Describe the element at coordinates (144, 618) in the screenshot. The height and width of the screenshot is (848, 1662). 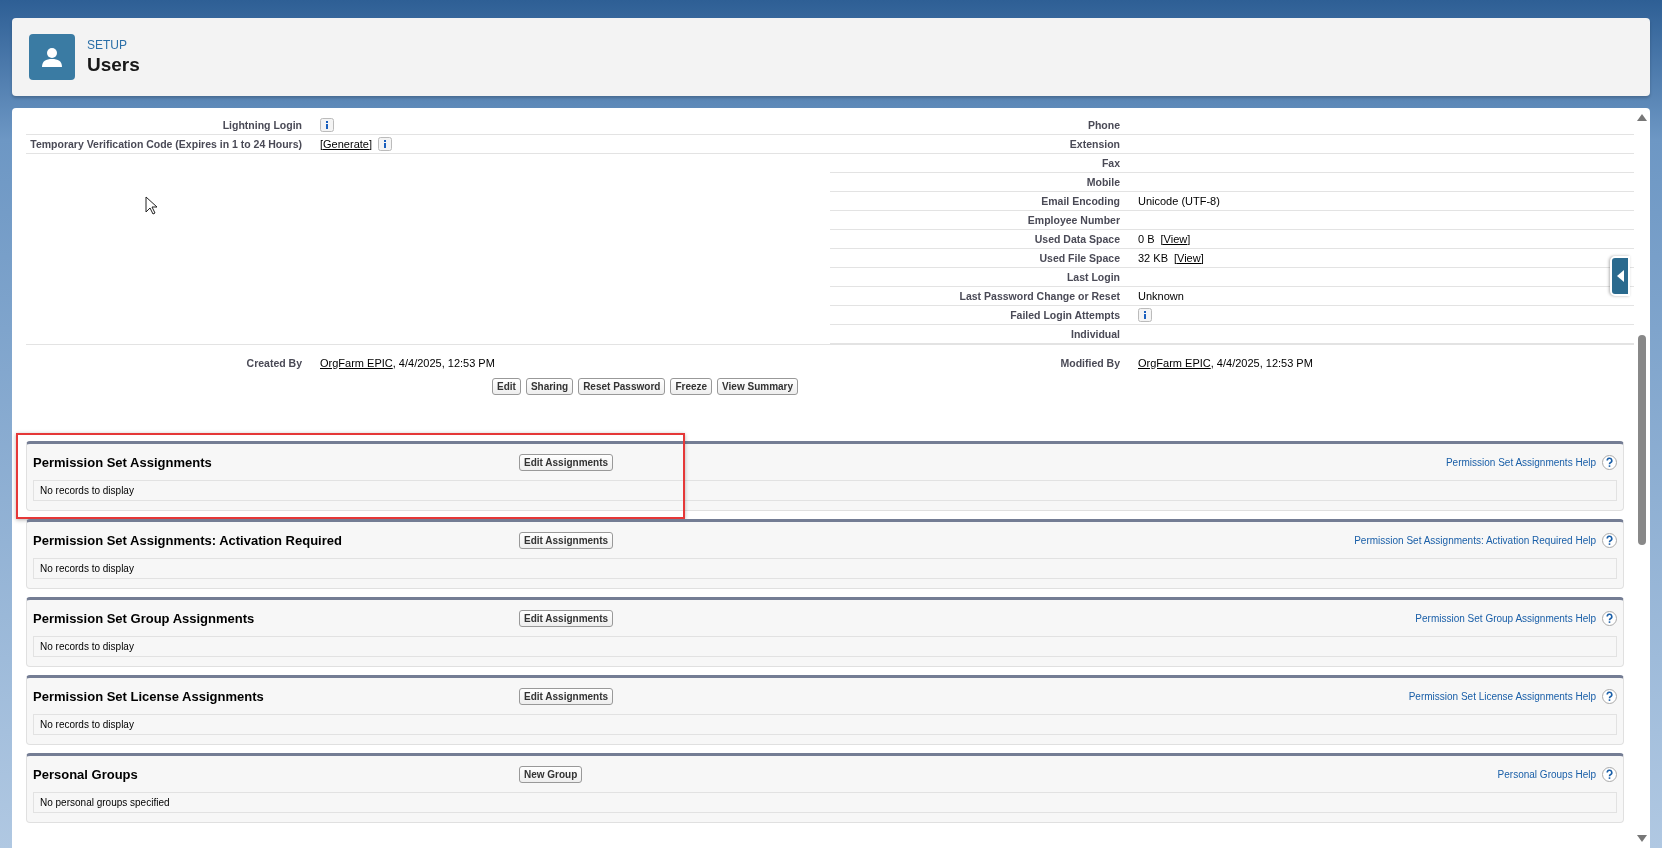
I see `section-title: Permission Set Group Assignments` at that location.